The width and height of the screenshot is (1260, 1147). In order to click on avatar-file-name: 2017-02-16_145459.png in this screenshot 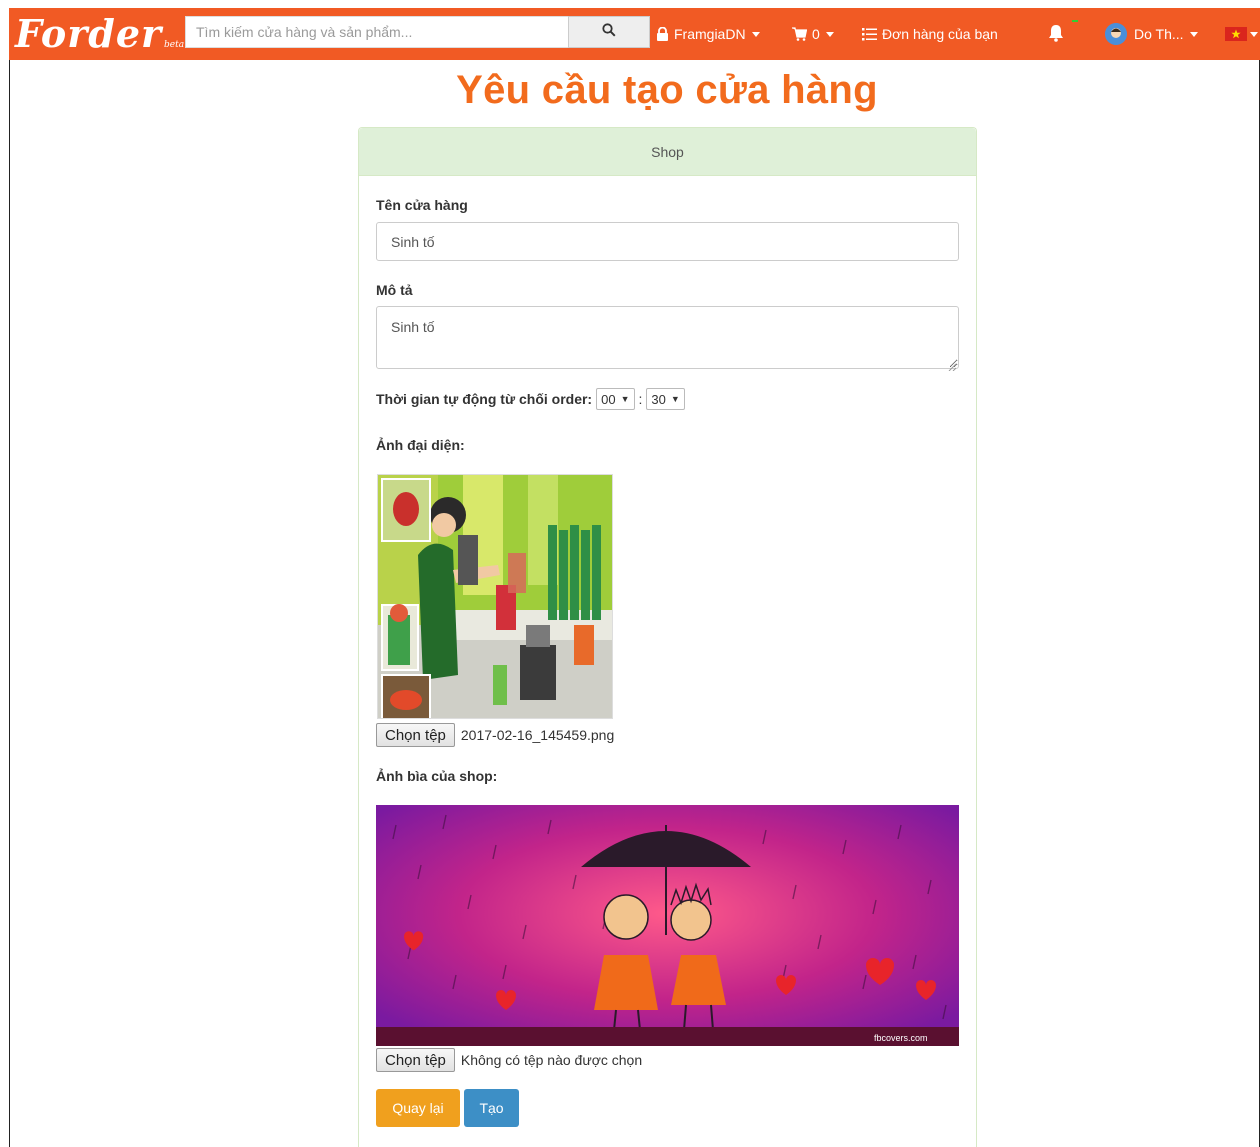, I will do `click(537, 735)`.